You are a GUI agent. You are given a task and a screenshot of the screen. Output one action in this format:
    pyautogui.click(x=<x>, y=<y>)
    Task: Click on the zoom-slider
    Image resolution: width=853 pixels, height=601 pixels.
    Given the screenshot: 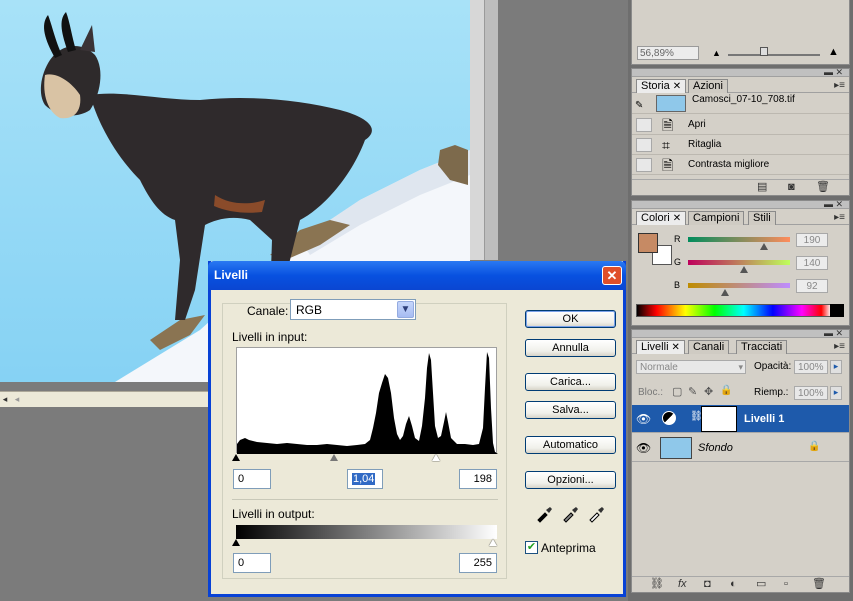 What is the action you would take?
    pyautogui.click(x=774, y=55)
    